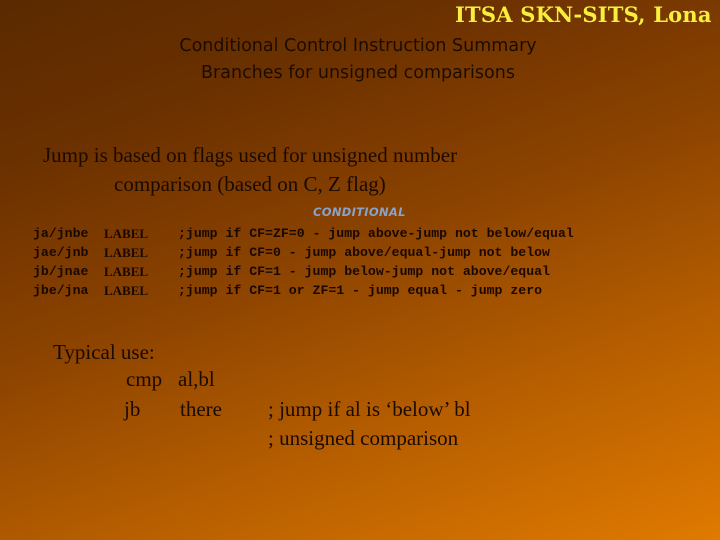  I want to click on conditional-header: CONDITIONAL, so click(359, 212).